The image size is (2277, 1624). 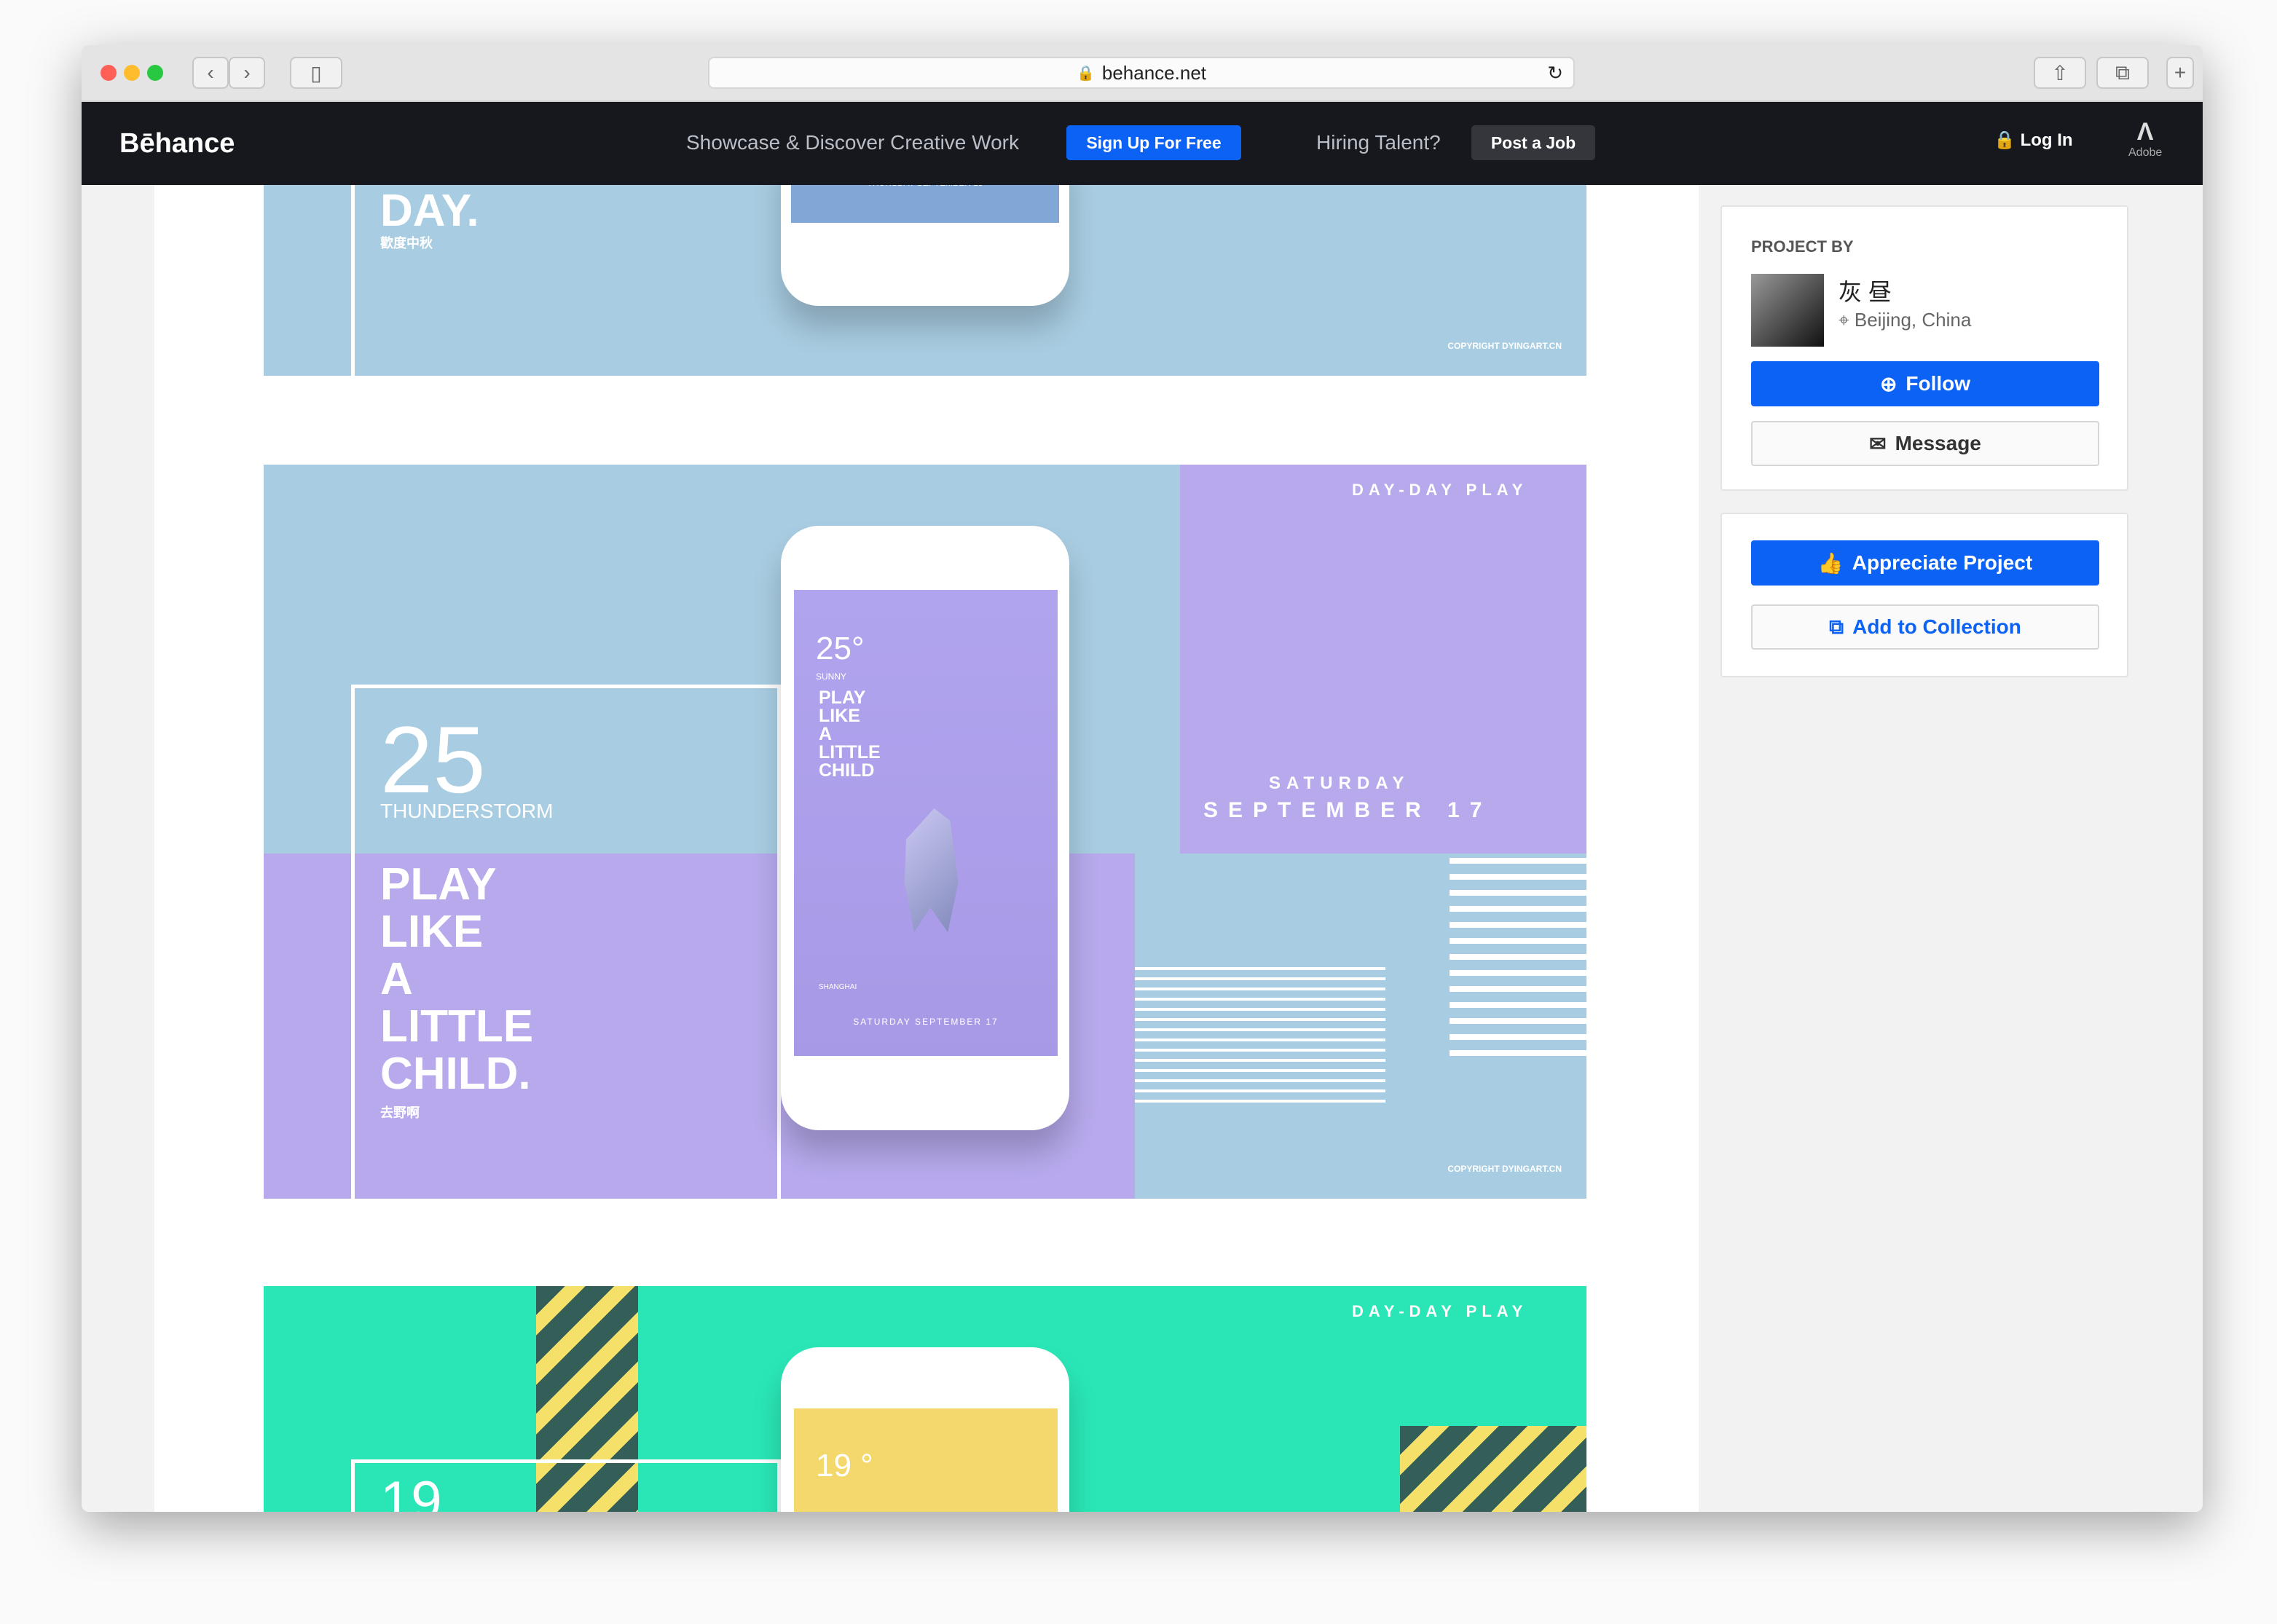 What do you see at coordinates (1925, 563) in the screenshot?
I see `appreciate-button: 👍 Appreciate Project` at bounding box center [1925, 563].